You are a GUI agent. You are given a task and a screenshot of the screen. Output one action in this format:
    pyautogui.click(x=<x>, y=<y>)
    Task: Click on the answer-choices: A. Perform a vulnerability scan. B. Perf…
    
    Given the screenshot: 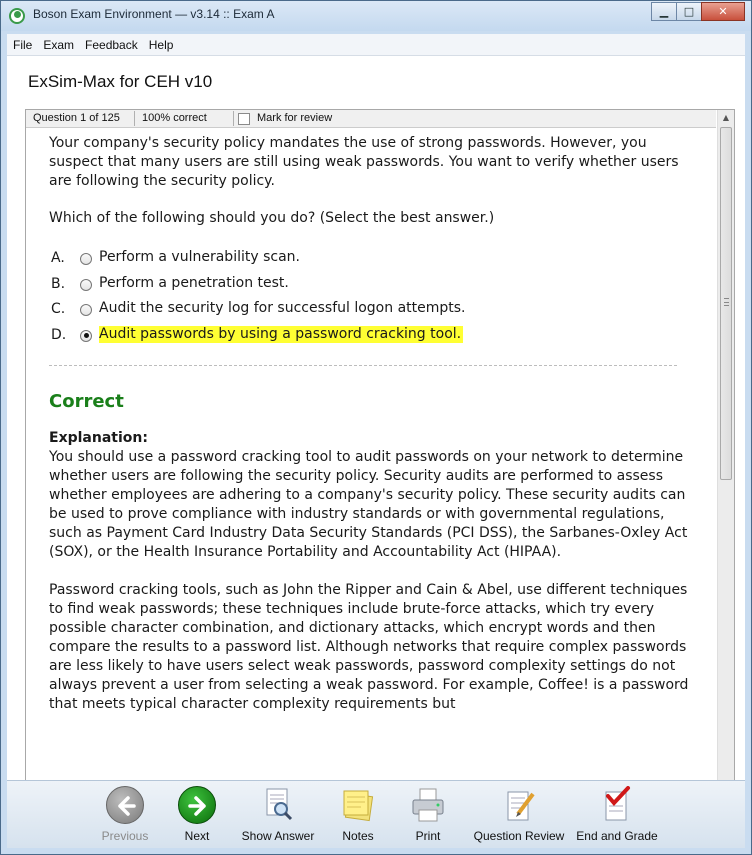 What is the action you would take?
    pyautogui.click(x=369, y=298)
    